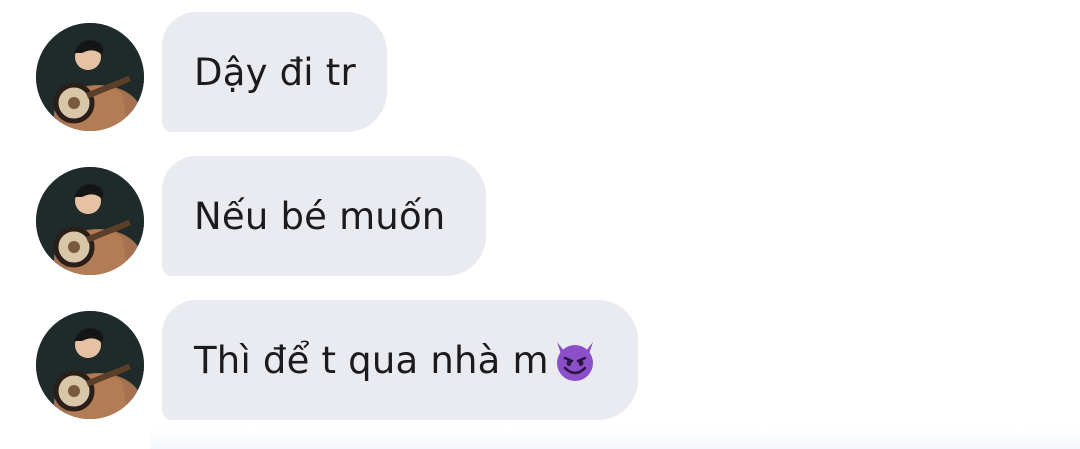 Image resolution: width=1080 pixels, height=449 pixels. I want to click on message-text: Thì để t qua nhà m, so click(371, 360).